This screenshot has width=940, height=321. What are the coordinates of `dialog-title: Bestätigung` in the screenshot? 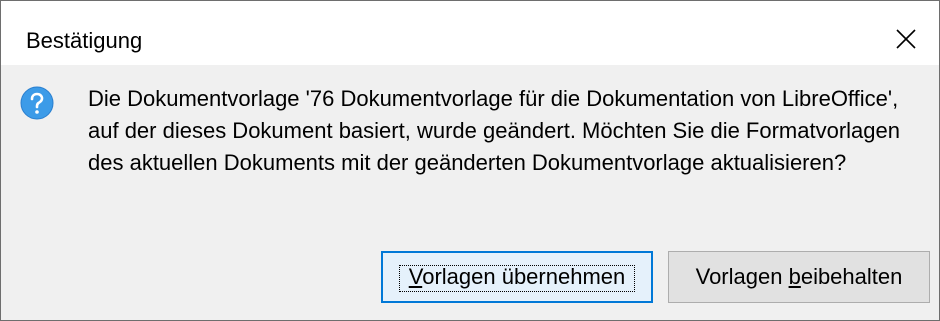 It's located at (84, 40).